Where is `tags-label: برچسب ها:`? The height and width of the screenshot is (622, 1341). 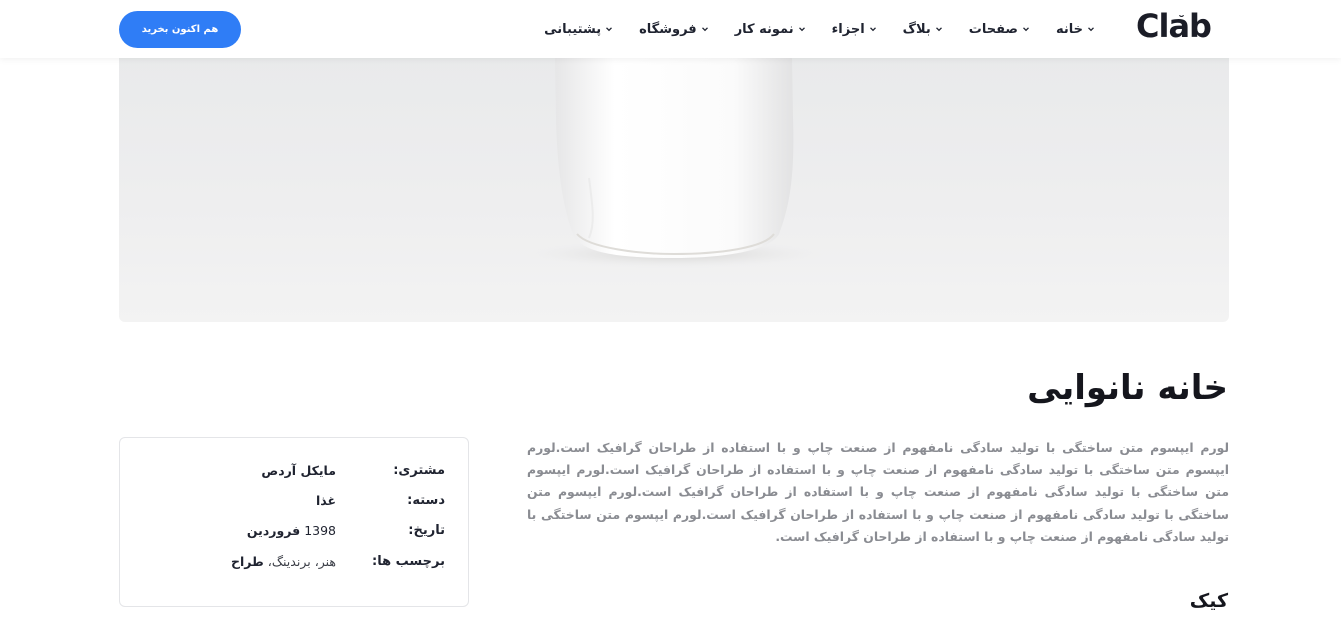
tags-label: برچسب ها: is located at coordinates (408, 561).